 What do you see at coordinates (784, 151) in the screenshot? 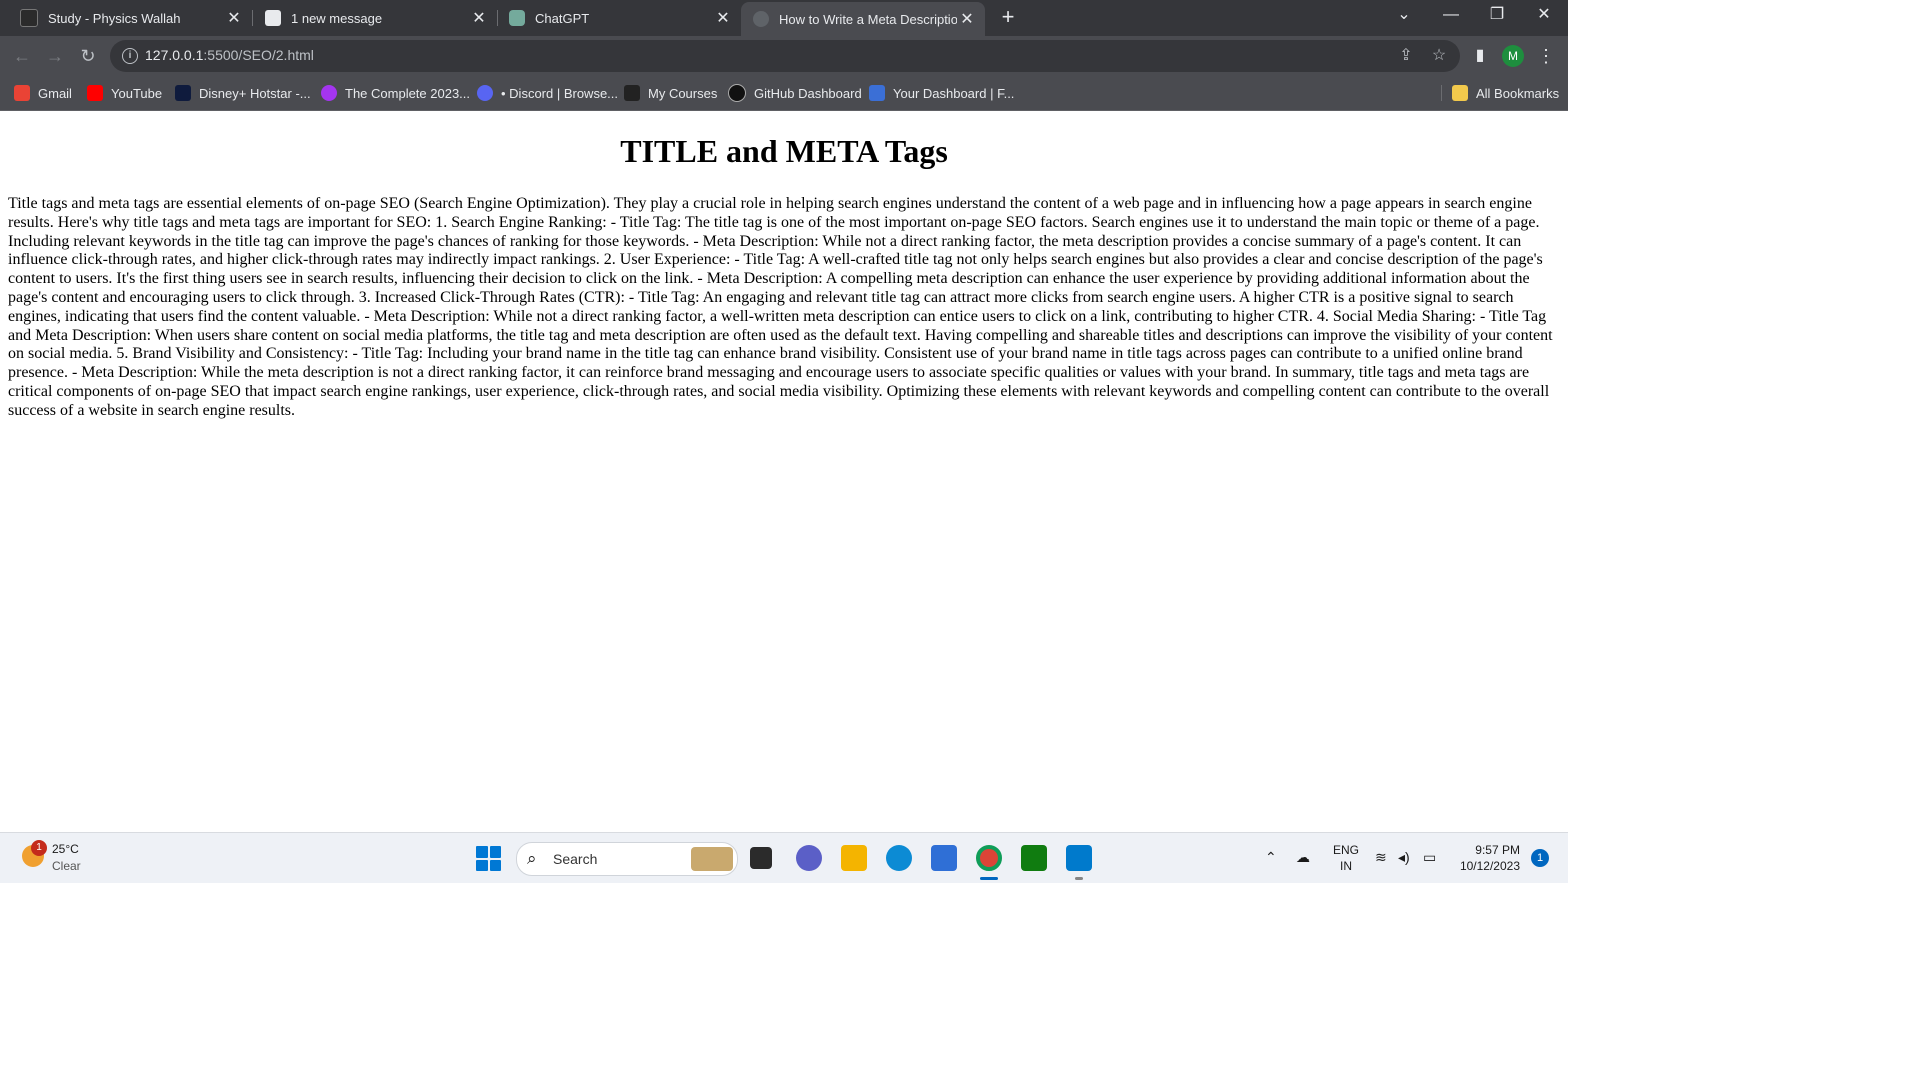
I see `page-heading: TITLE and META Tags` at bounding box center [784, 151].